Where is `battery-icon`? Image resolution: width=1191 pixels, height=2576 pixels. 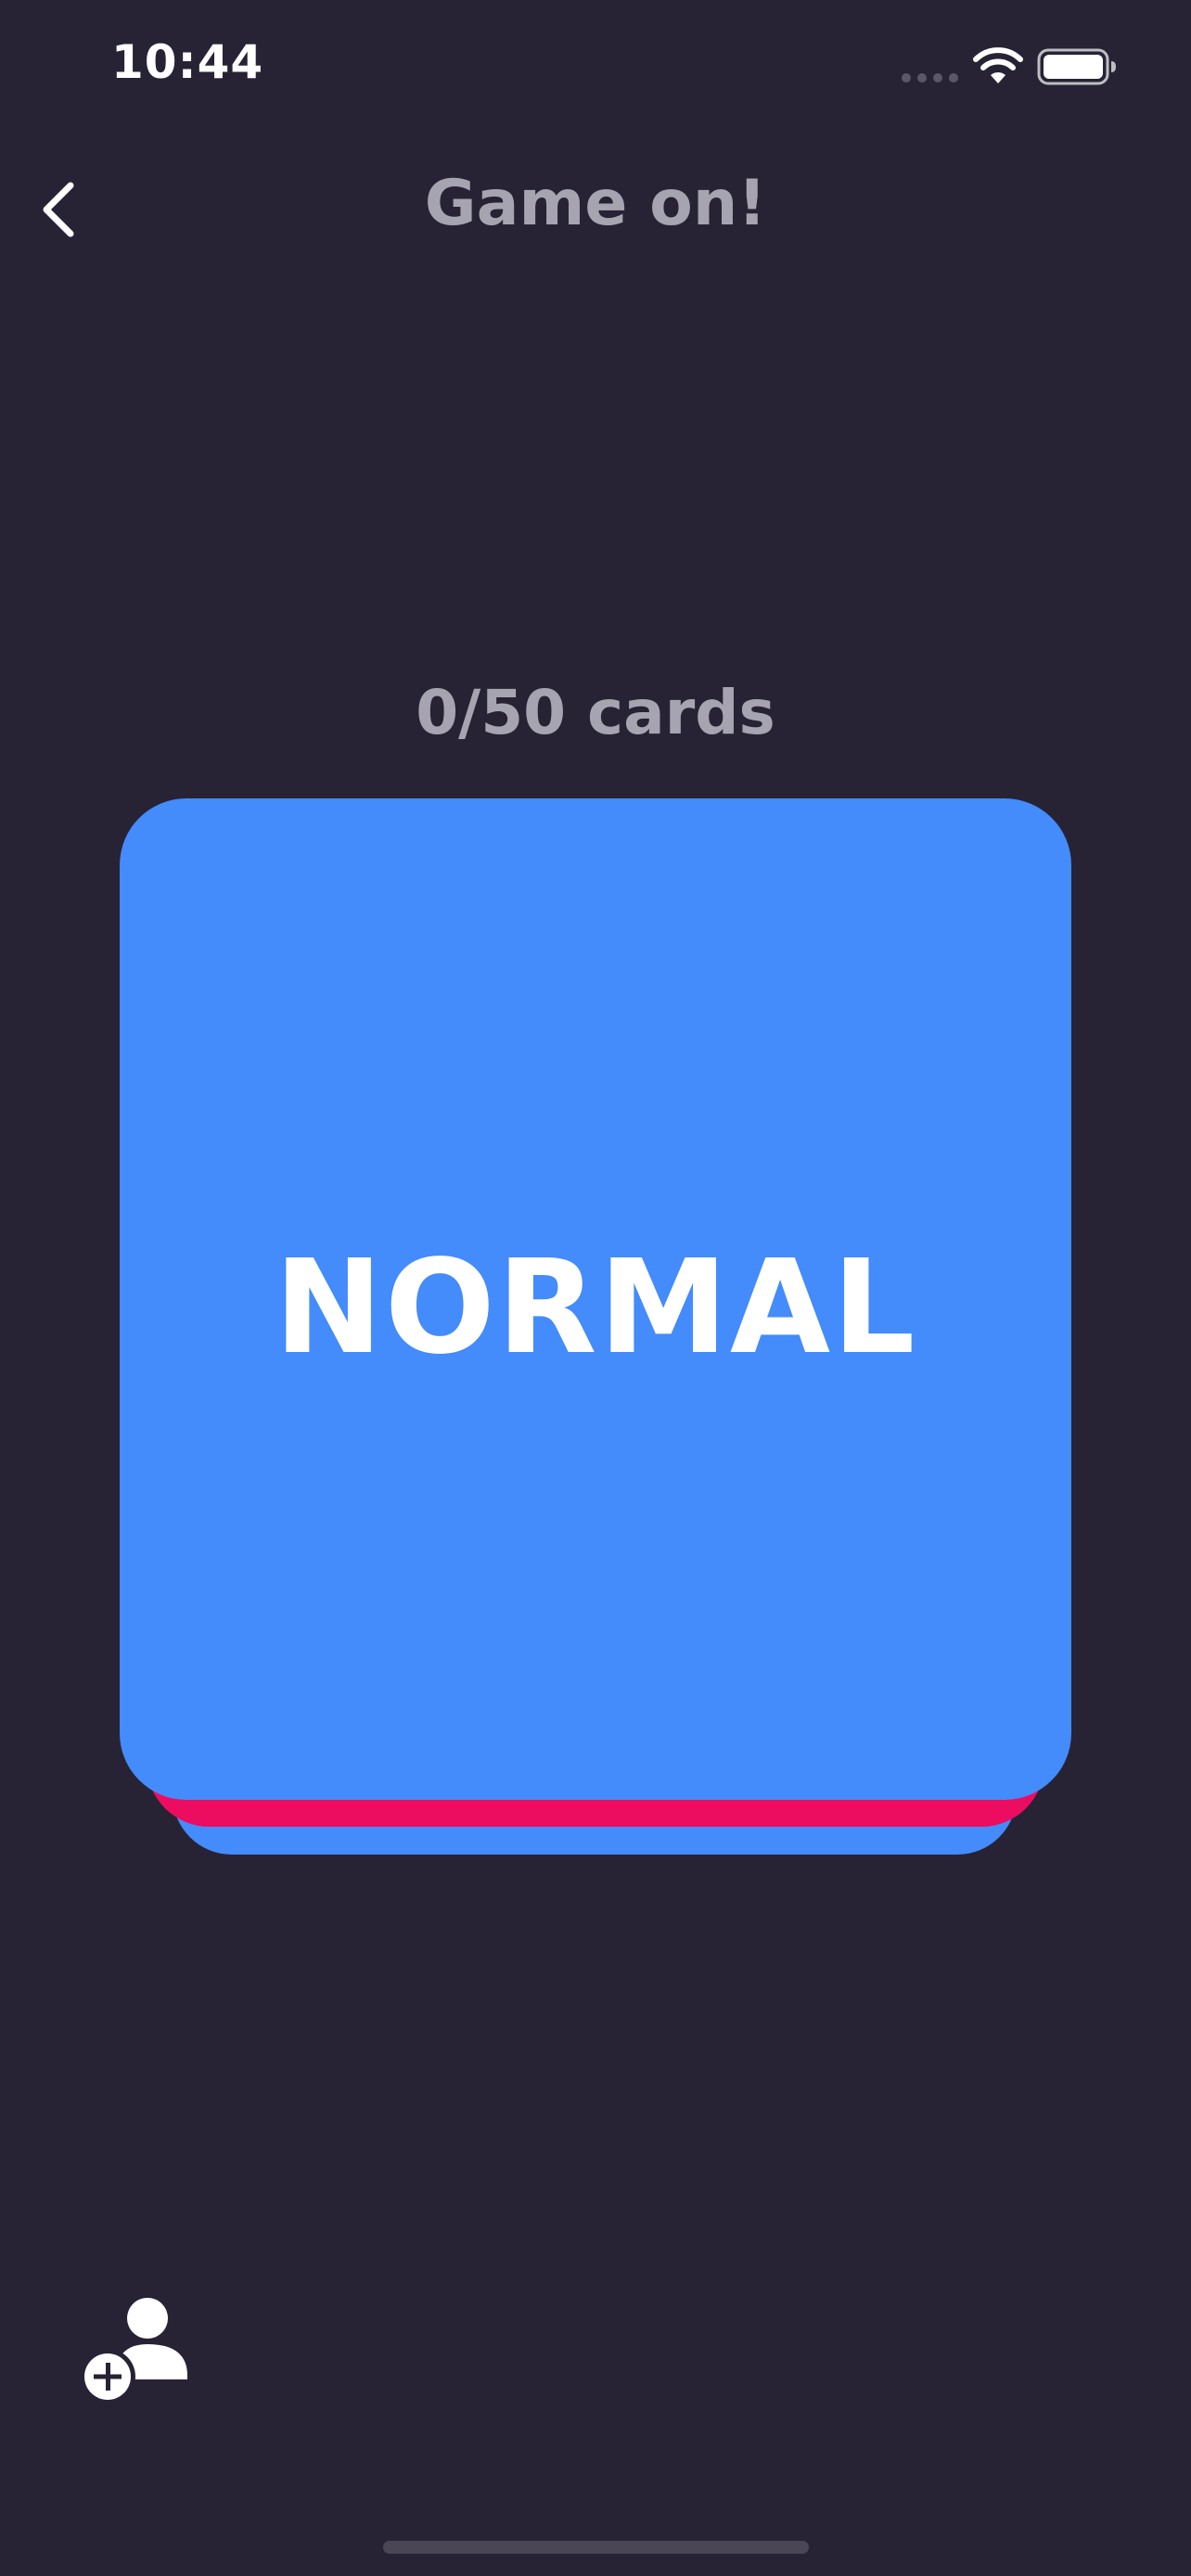 battery-icon is located at coordinates (1076, 66).